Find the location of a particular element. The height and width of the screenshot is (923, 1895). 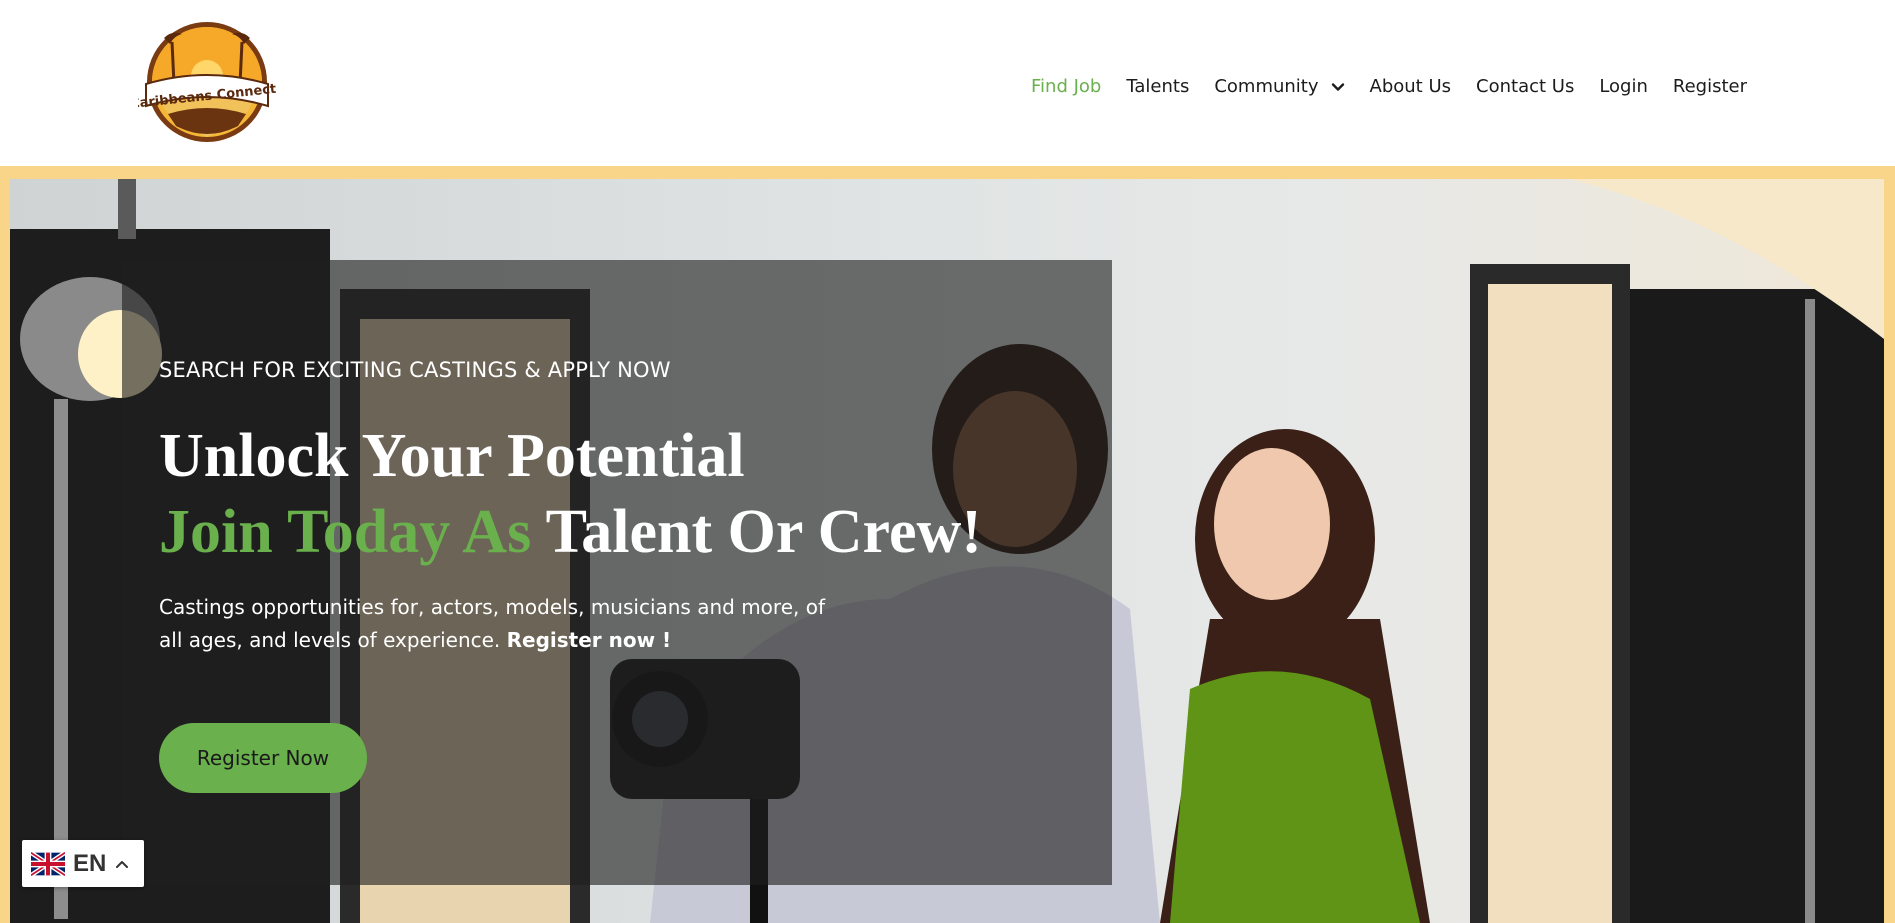

nav-talents: Talents is located at coordinates (1157, 86).